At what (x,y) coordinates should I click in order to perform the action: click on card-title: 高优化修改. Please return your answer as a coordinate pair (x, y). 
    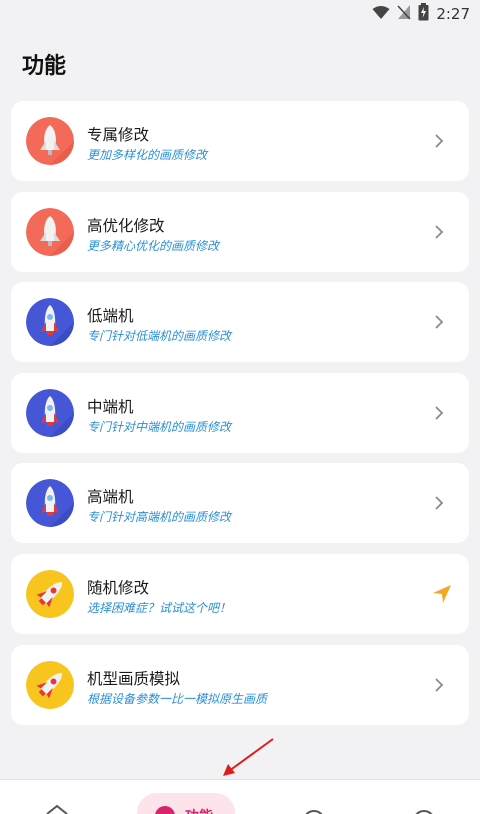
    Looking at the image, I should click on (126, 225).